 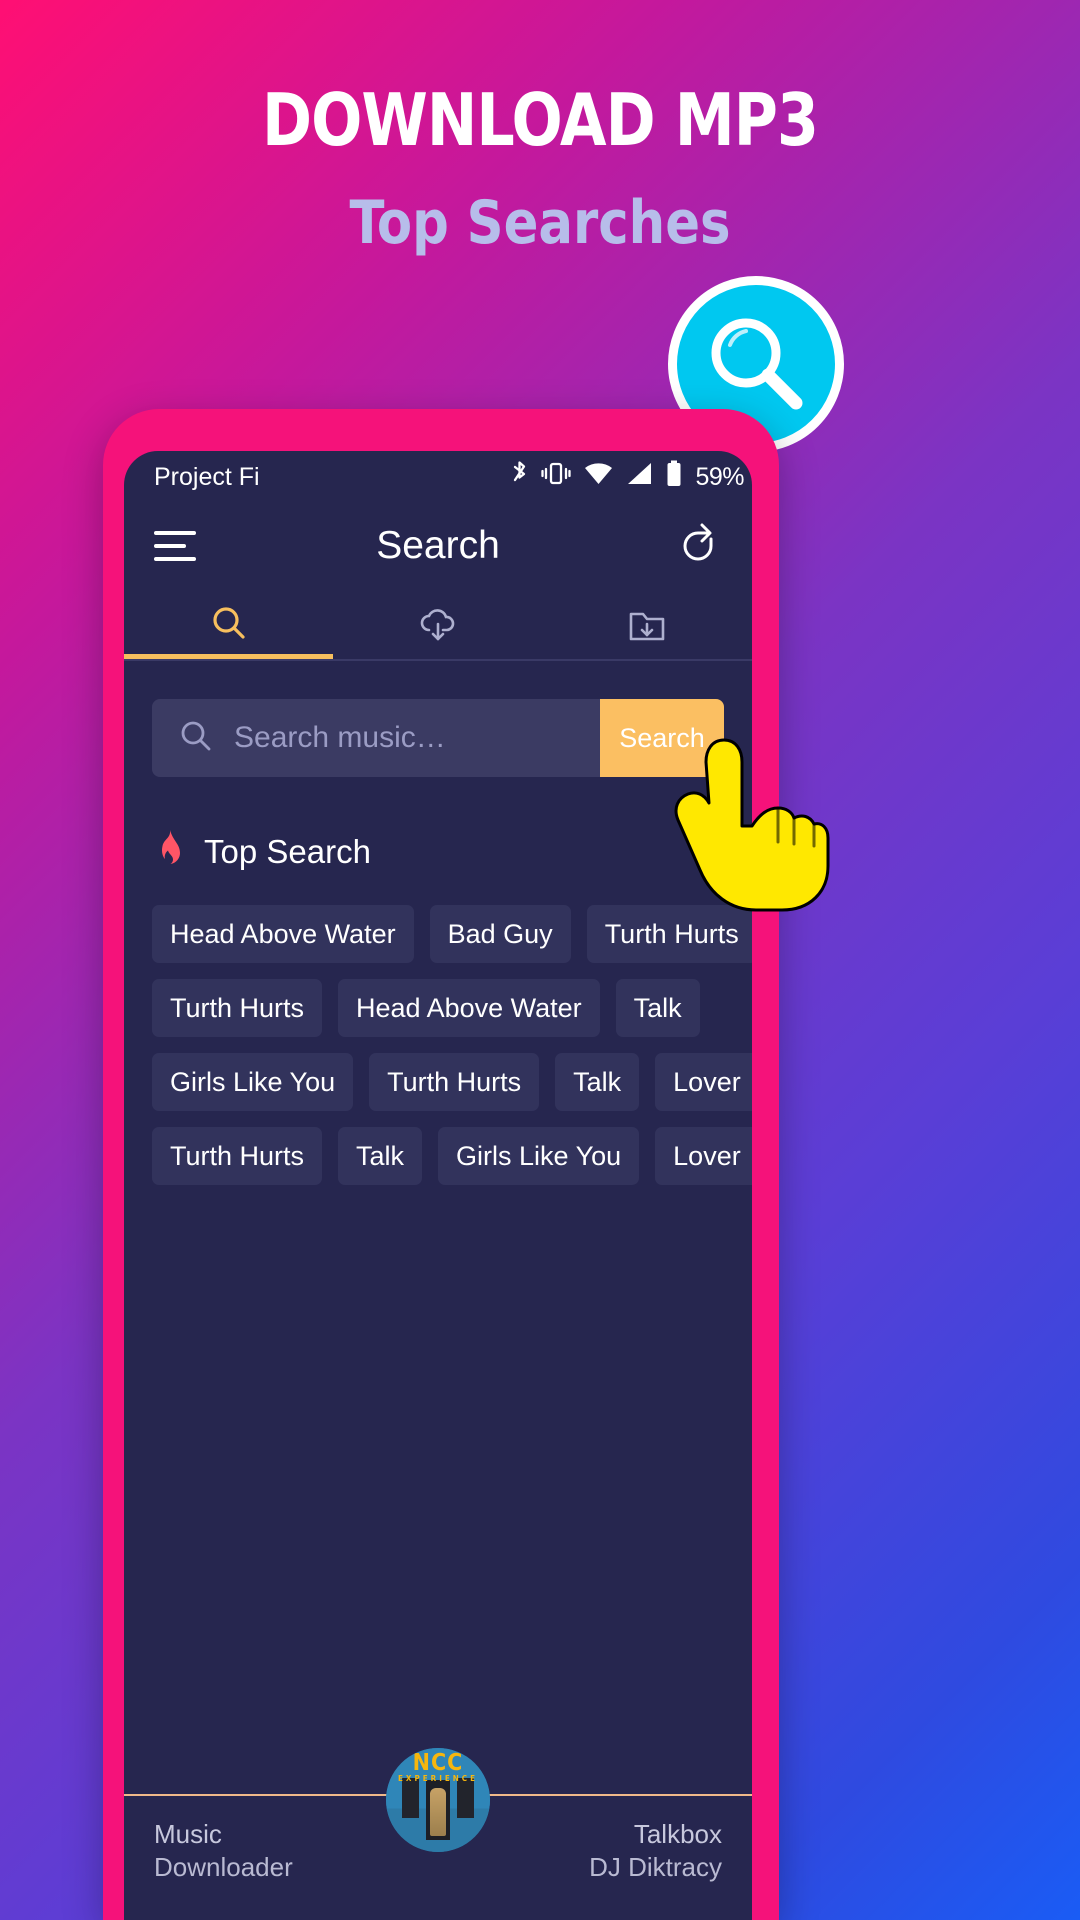 What do you see at coordinates (519, 477) in the screenshot?
I see `bluetooth-icon` at bounding box center [519, 477].